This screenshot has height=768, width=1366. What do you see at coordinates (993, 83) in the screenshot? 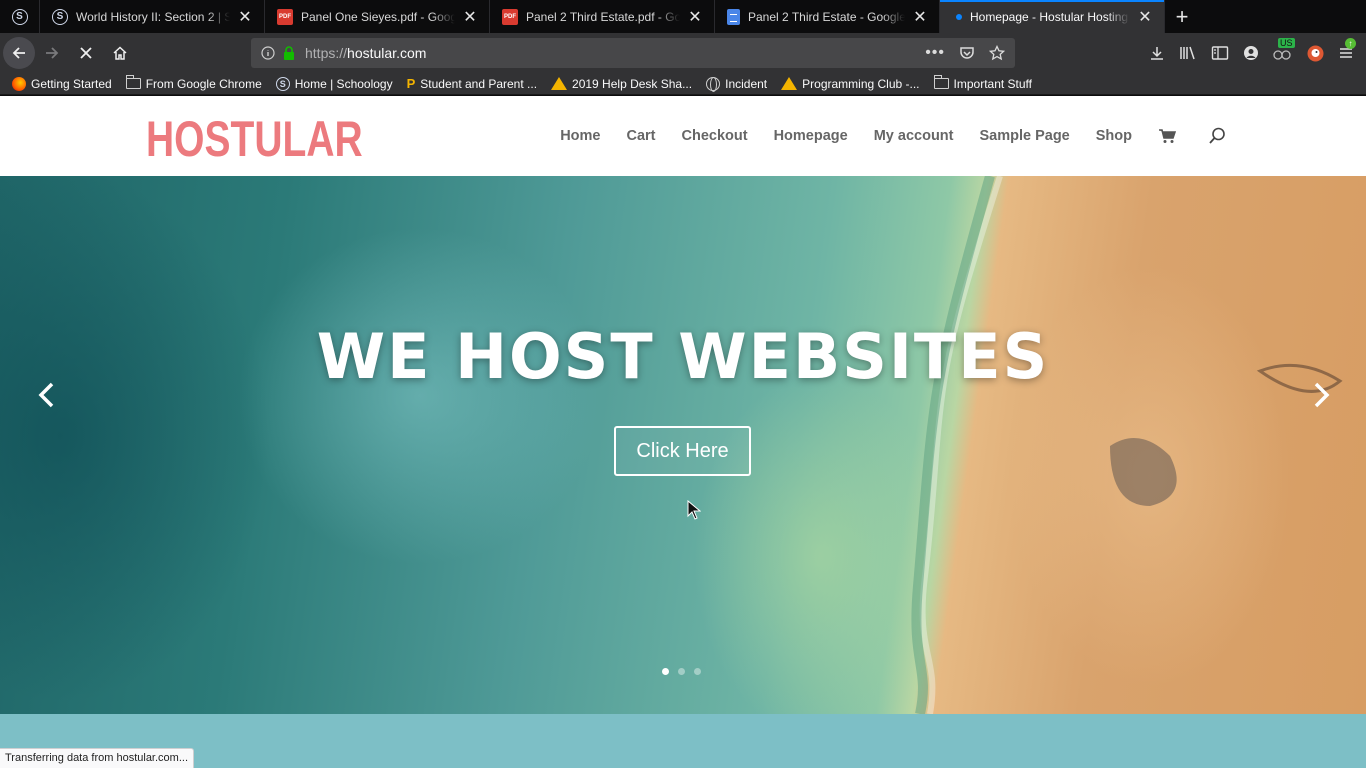
I see `bookmark-label: Important Stuff` at bounding box center [993, 83].